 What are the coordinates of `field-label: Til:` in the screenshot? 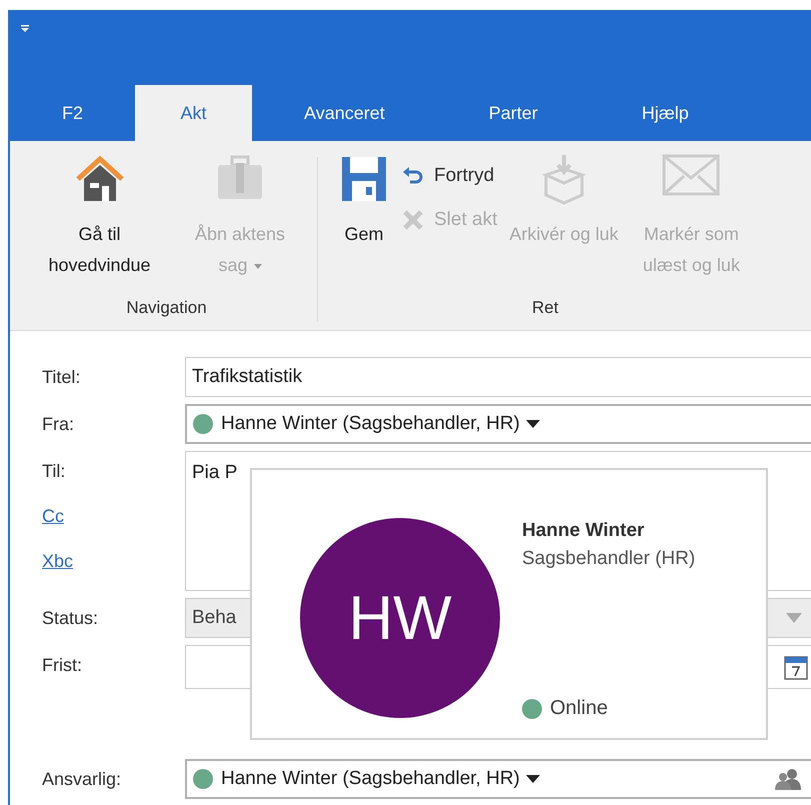 It's located at (54, 471).